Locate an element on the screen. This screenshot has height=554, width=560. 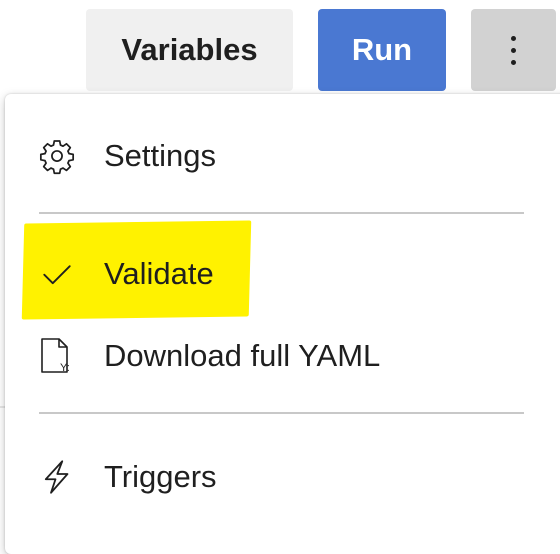
menu-item-settings: Settings is located at coordinates (282, 156).